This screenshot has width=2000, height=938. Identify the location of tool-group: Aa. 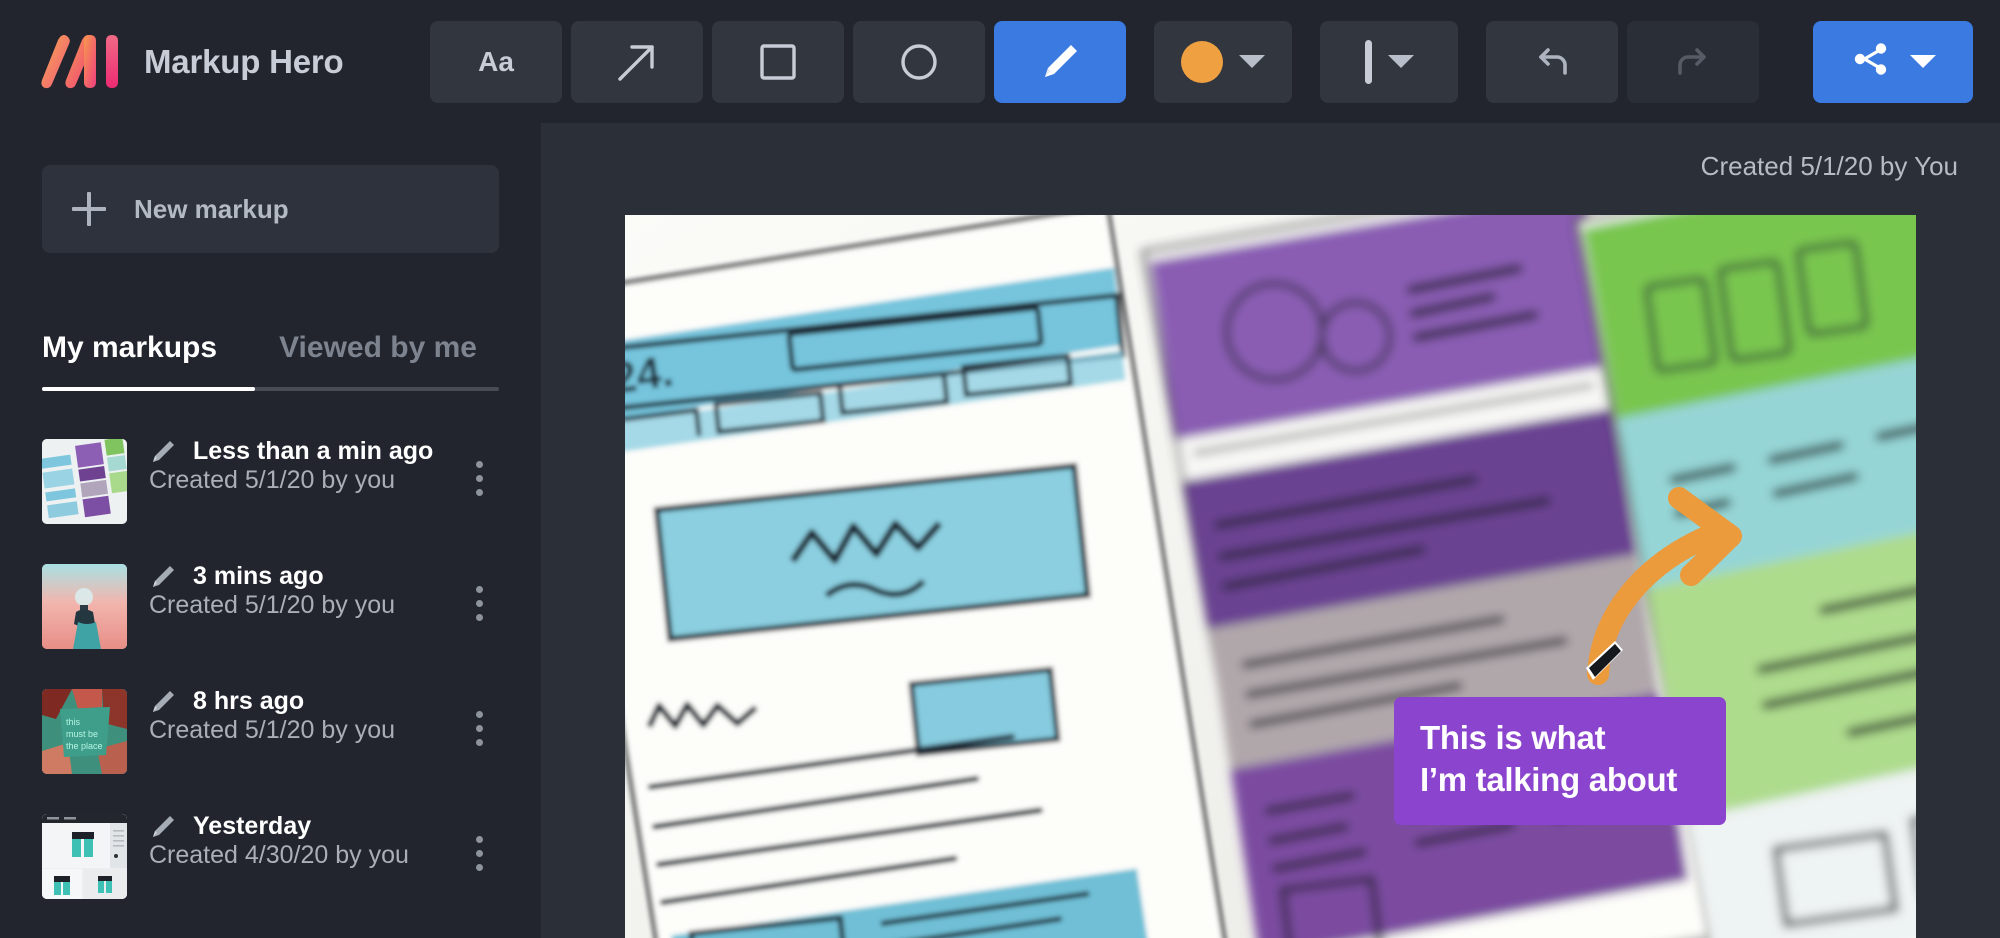
(1215, 61).